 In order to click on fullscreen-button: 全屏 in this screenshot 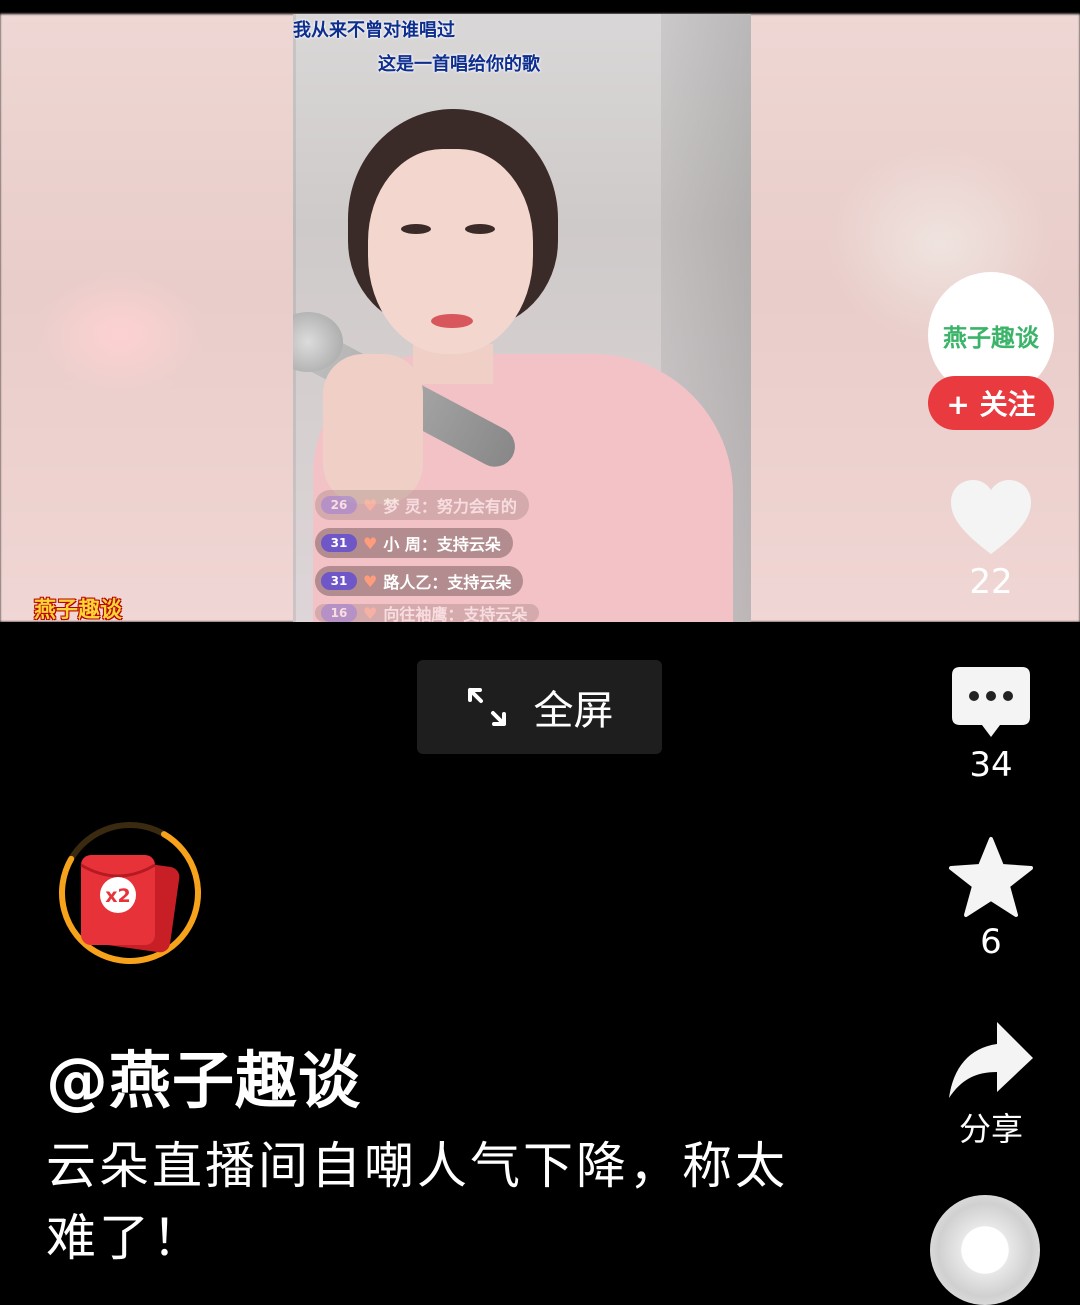, I will do `click(539, 707)`.